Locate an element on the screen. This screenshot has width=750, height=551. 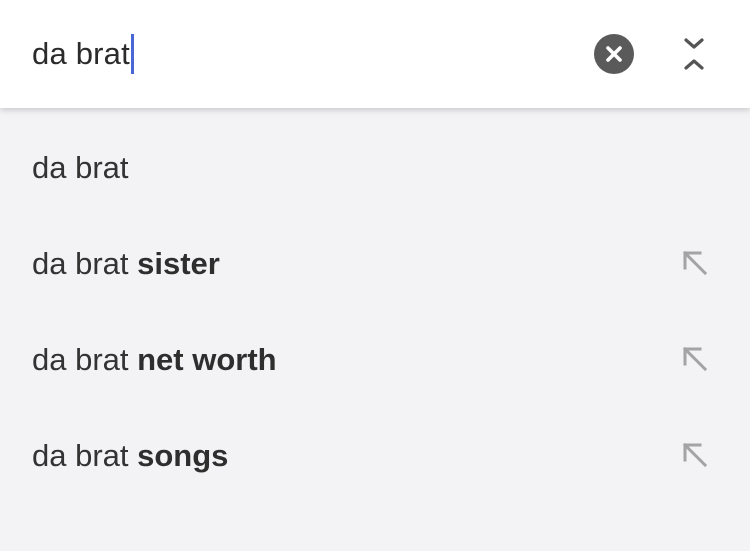
suggestion-label: da brat net worth is located at coordinates (154, 360).